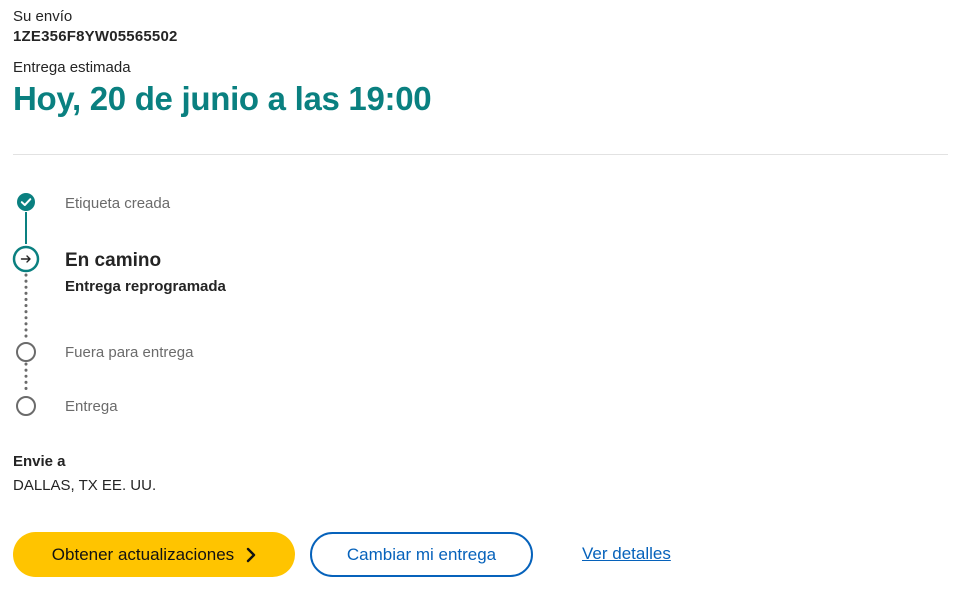 Image resolution: width=953 pixels, height=591 pixels. Describe the element at coordinates (626, 554) in the screenshot. I see `view-details-link: Ver detalles` at that location.